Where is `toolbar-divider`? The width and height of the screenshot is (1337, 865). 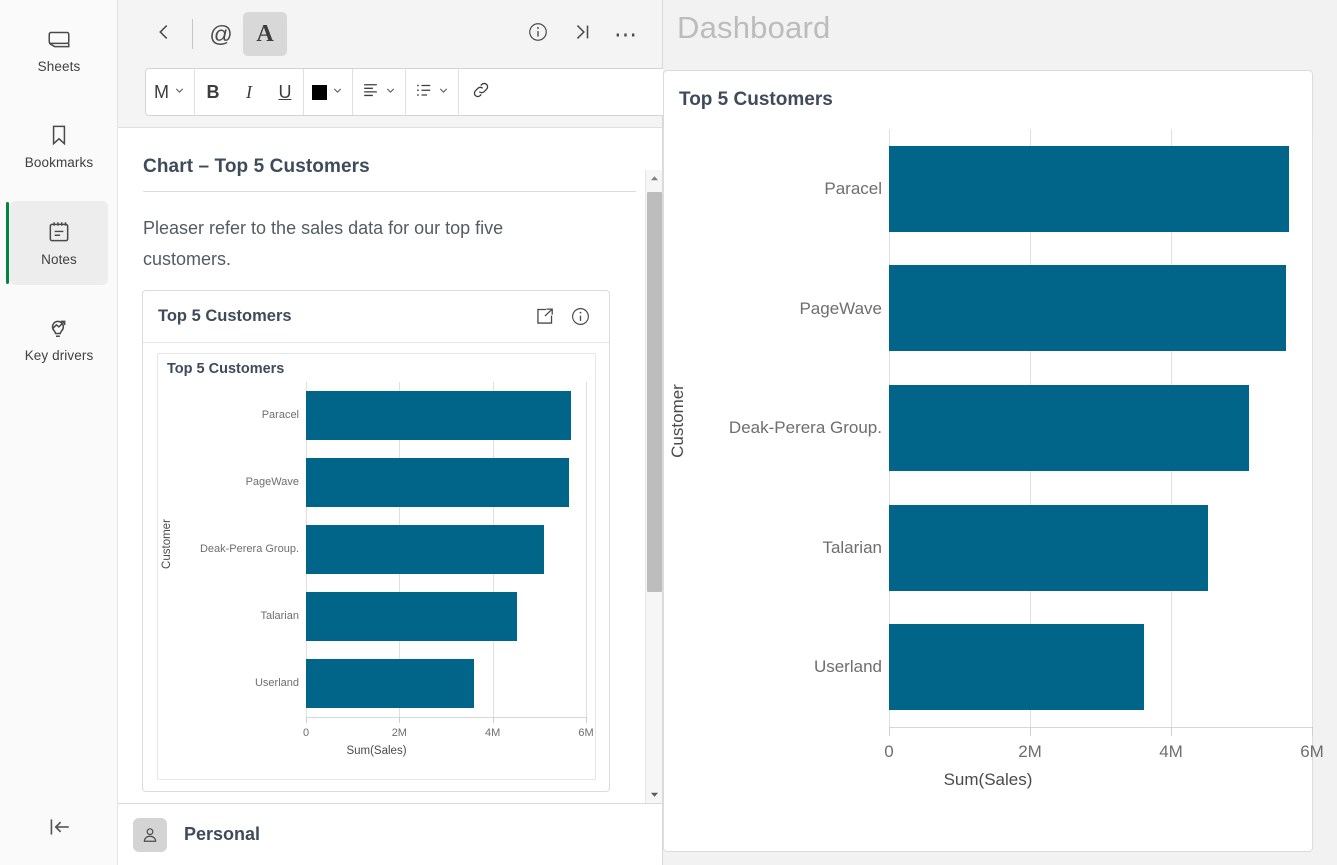
toolbar-divider is located at coordinates (192, 34).